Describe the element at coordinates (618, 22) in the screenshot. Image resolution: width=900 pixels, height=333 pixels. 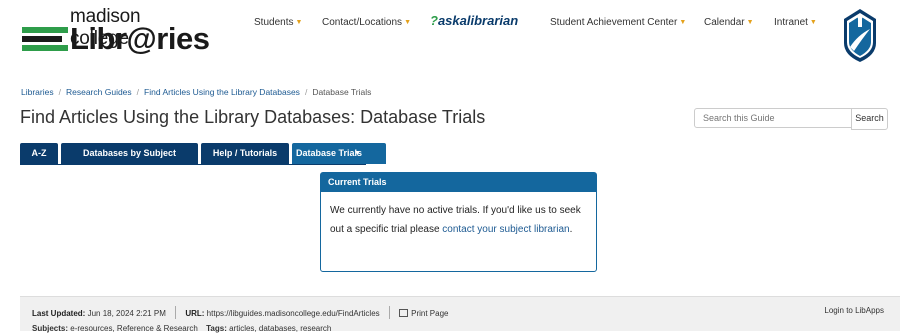
I see `nav-student-achievement-center: Student Achievement Center ▼` at that location.